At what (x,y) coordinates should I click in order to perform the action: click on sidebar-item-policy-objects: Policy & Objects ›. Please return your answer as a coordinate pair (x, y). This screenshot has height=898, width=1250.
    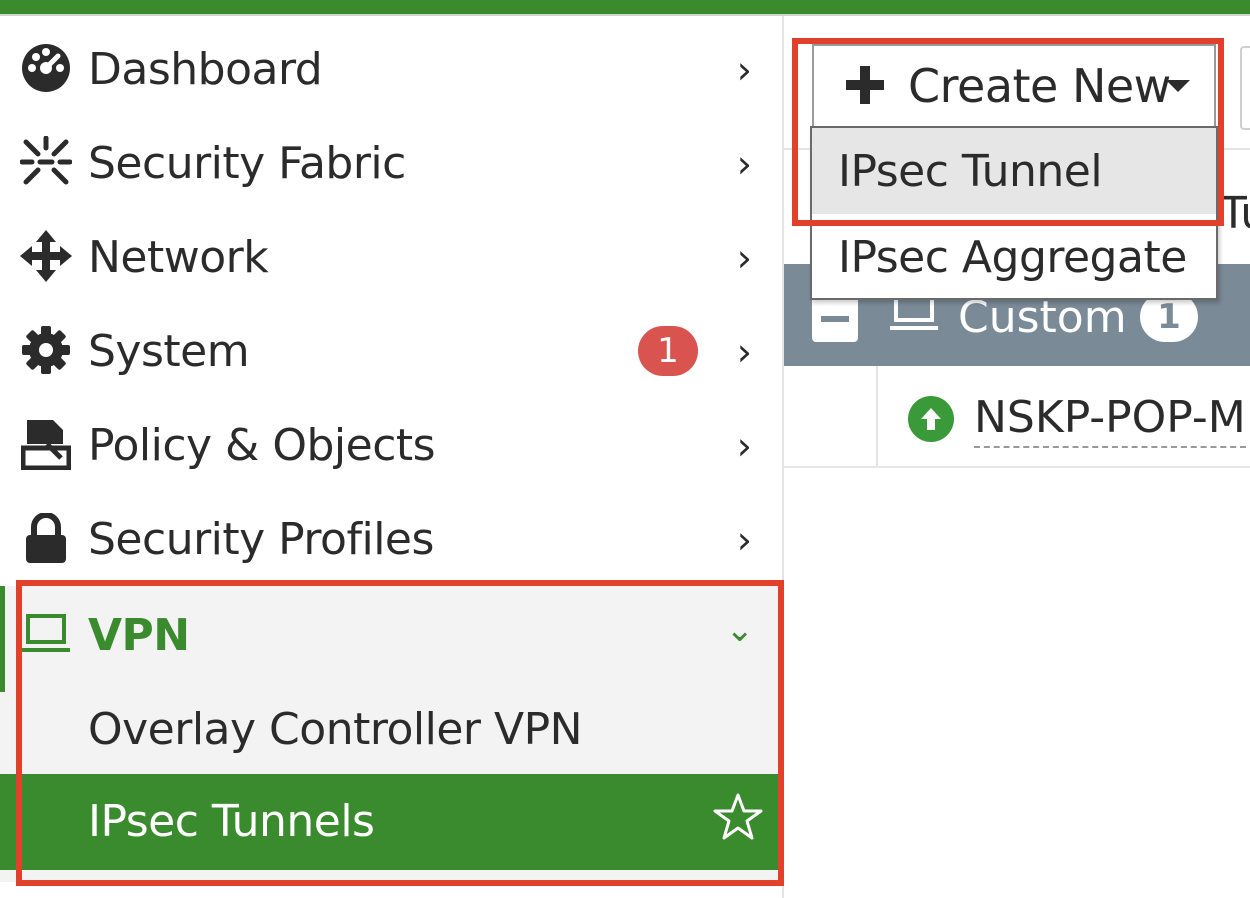
    Looking at the image, I should click on (390, 445).